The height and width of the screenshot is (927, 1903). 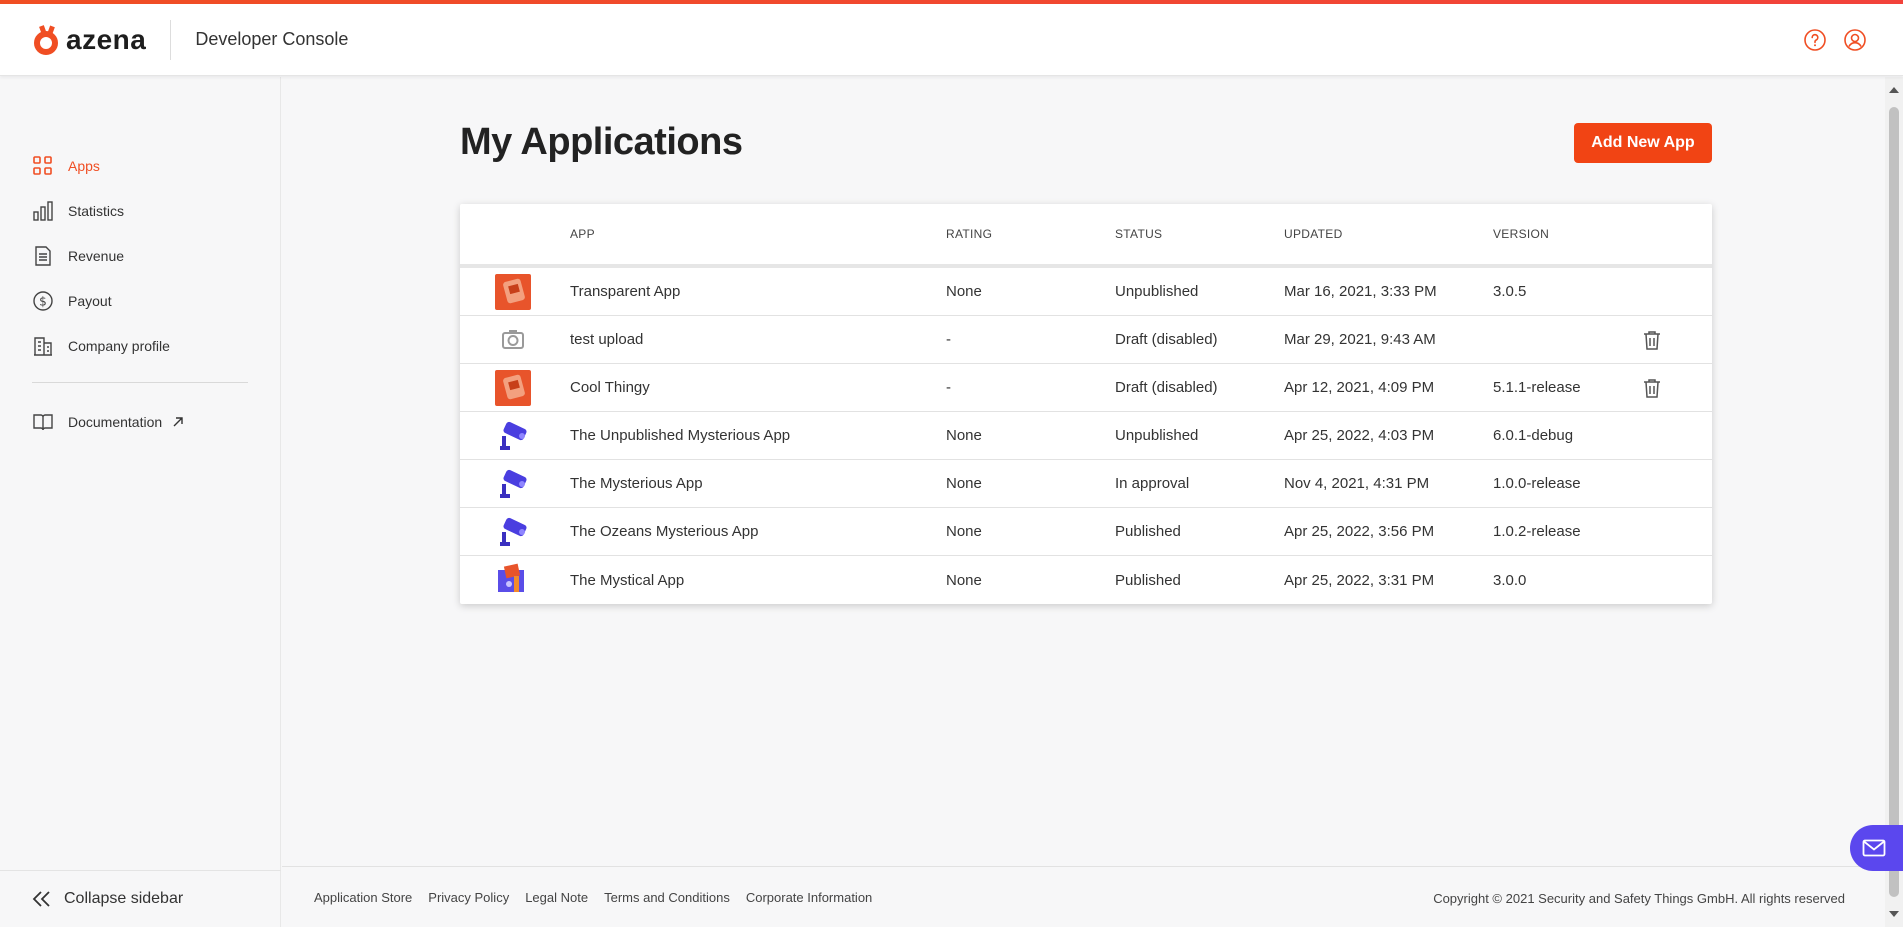 I want to click on scroll-thumb, so click(x=1894, y=502).